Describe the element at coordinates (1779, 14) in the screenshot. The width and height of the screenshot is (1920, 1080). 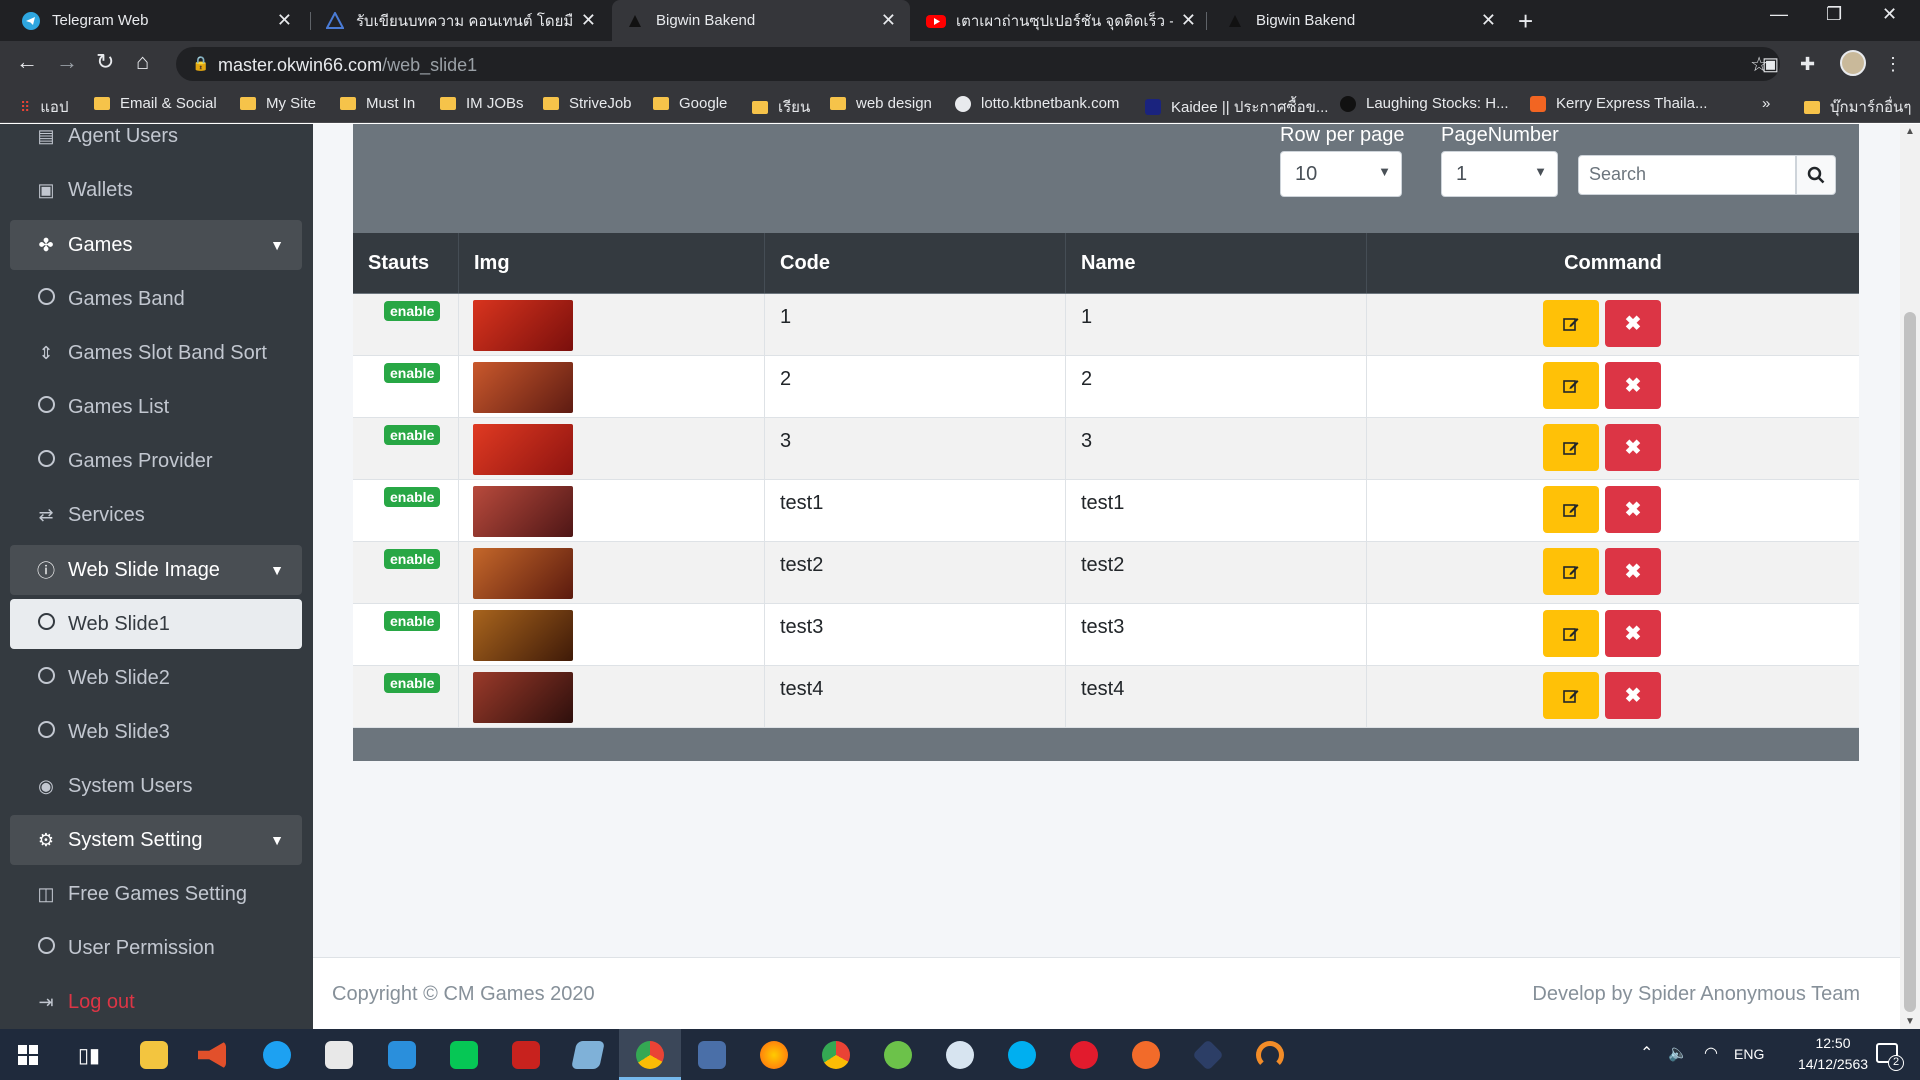
I see `minimize-icon: —` at that location.